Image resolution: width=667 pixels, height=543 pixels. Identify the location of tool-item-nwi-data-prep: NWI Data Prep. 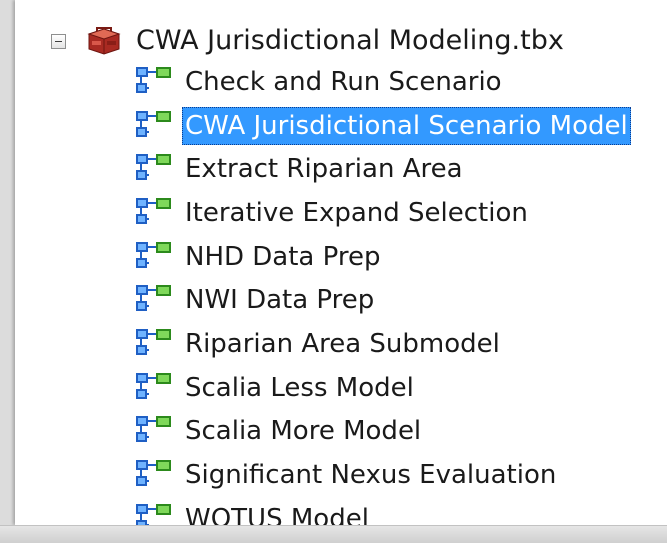
(383, 300).